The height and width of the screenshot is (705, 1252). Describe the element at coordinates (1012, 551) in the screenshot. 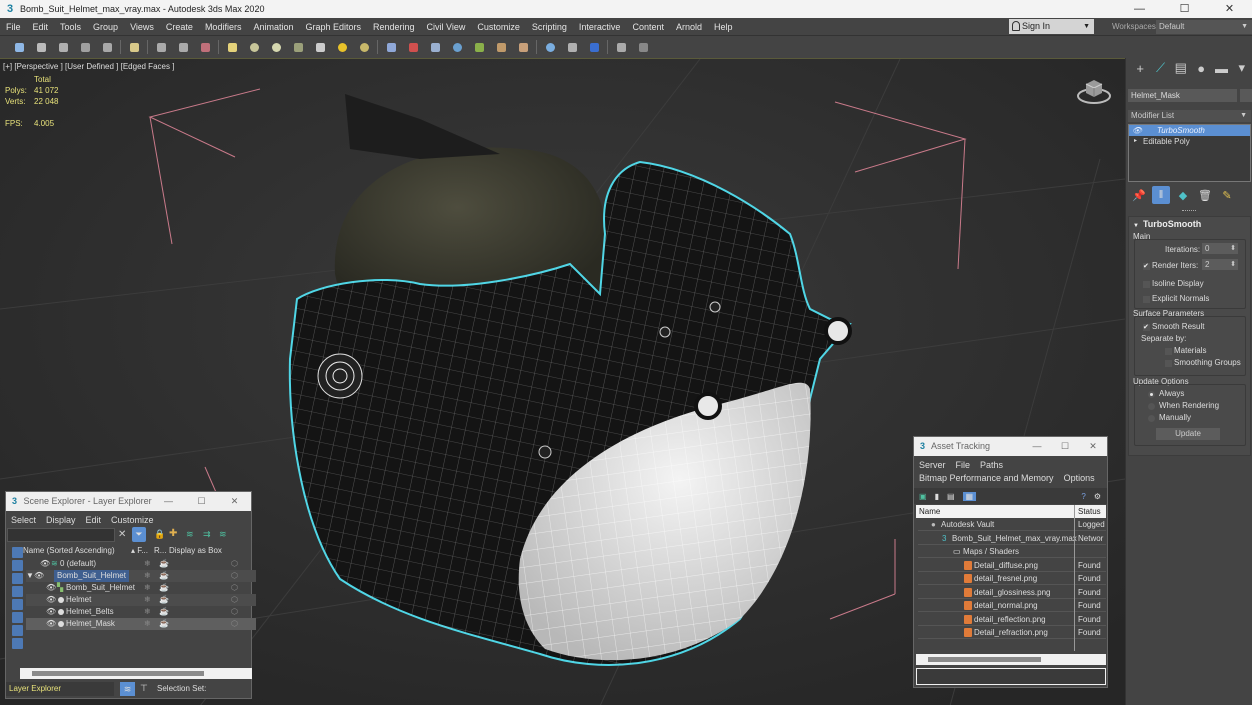

I see `asset-row: ▭ Maps / Shaders` at that location.